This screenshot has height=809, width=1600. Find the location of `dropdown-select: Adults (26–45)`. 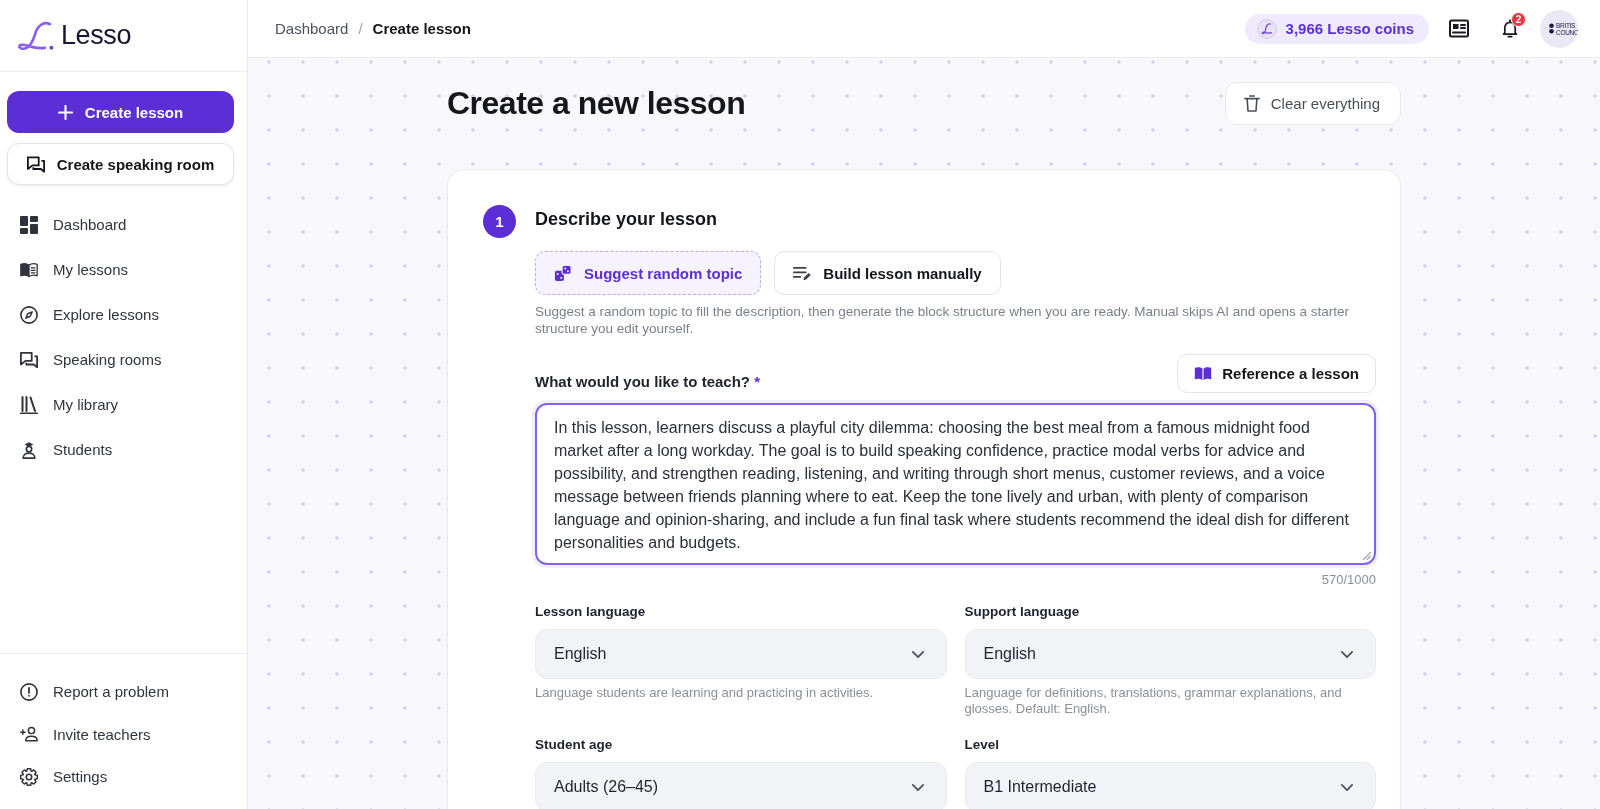

dropdown-select: Adults (26–45) is located at coordinates (741, 785).